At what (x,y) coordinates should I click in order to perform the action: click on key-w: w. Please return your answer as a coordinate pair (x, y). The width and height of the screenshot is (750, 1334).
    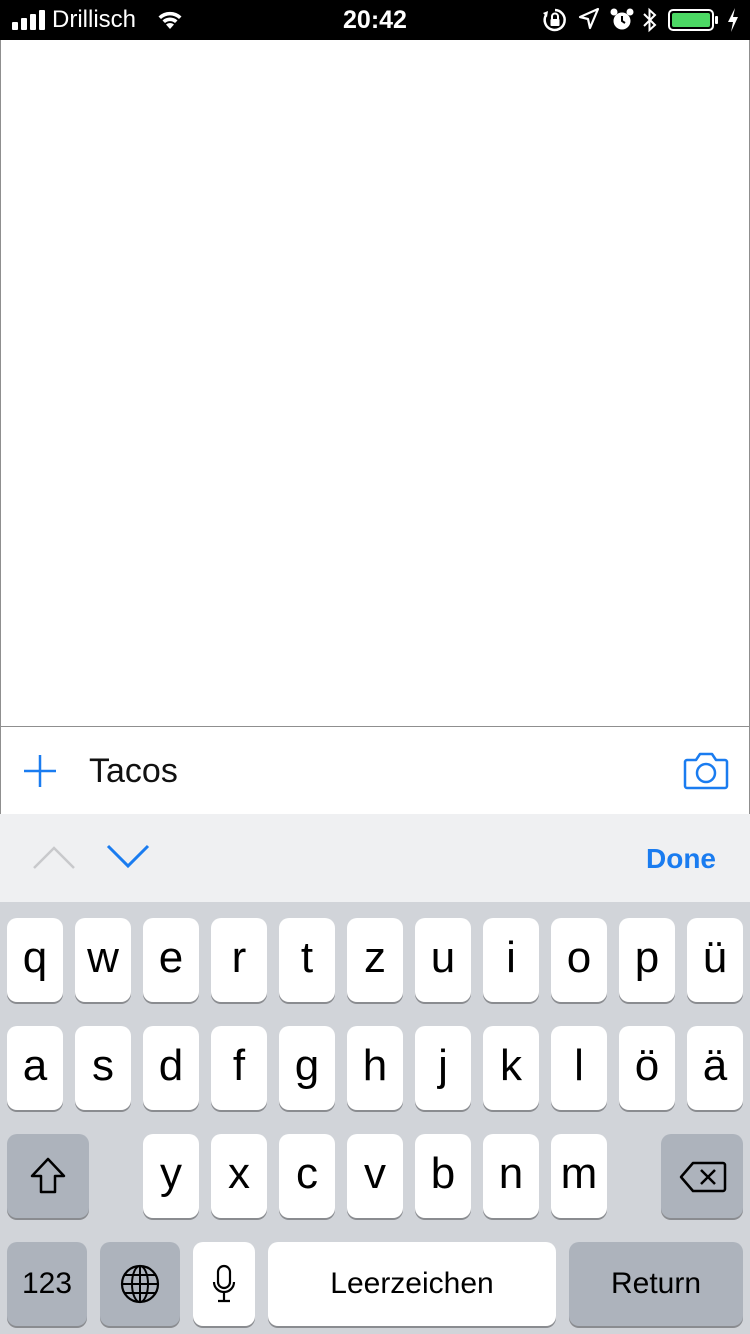
    Looking at the image, I should click on (103, 960).